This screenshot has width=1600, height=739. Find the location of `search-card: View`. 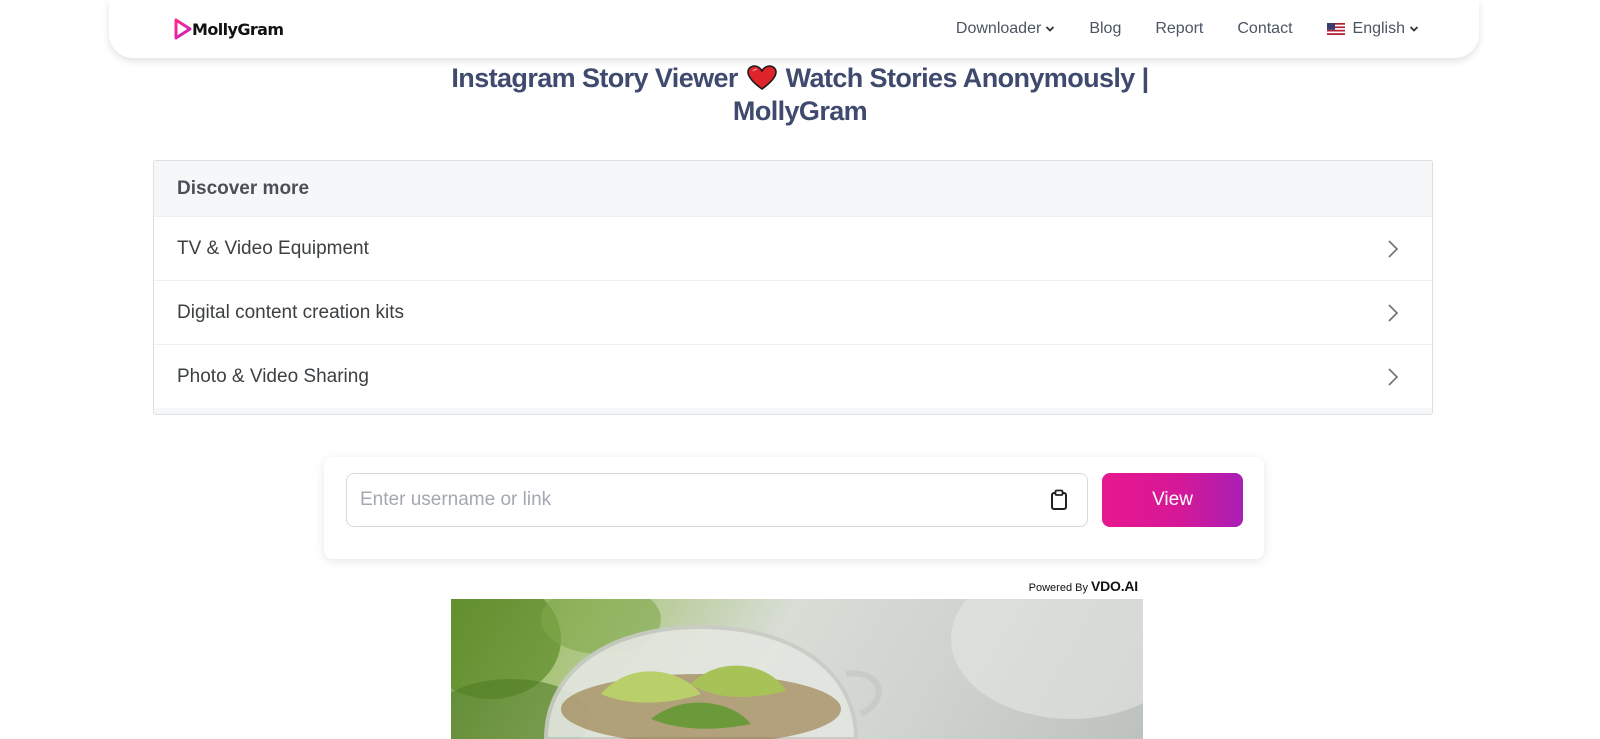

search-card: View is located at coordinates (794, 508).